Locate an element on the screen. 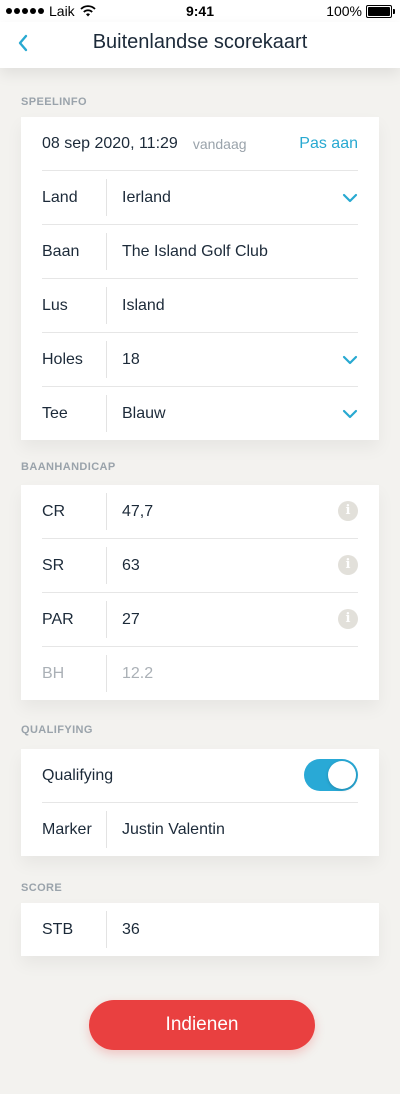 Image resolution: width=400 pixels, height=1094 pixels. baan-value: The Island Golf Club is located at coordinates (195, 251).